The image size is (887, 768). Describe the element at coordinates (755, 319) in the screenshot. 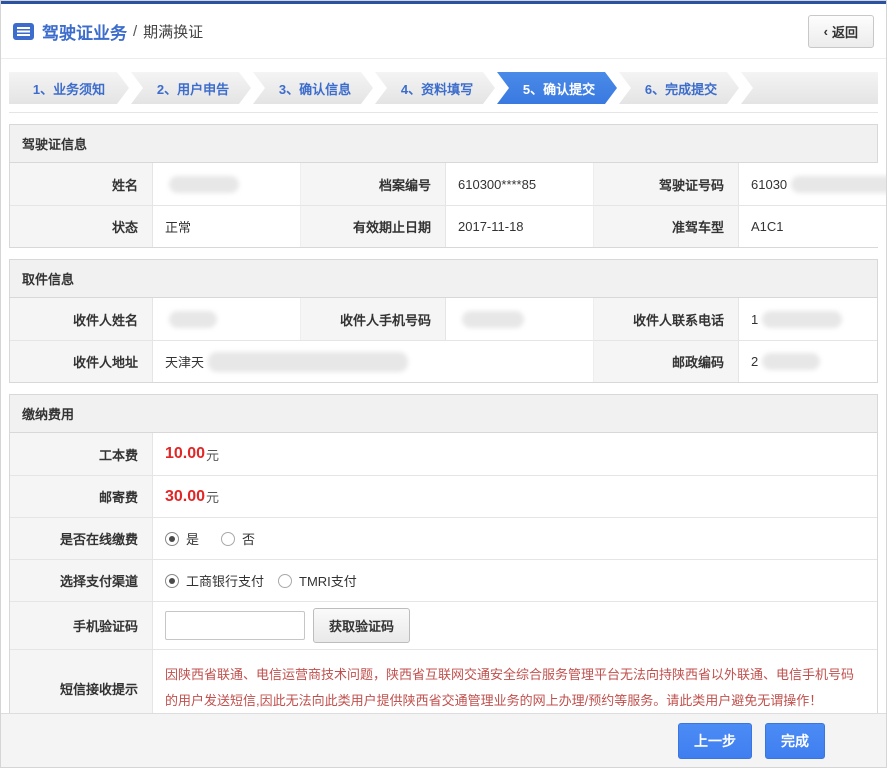

I see `phone-visible-prefix: 1` at that location.